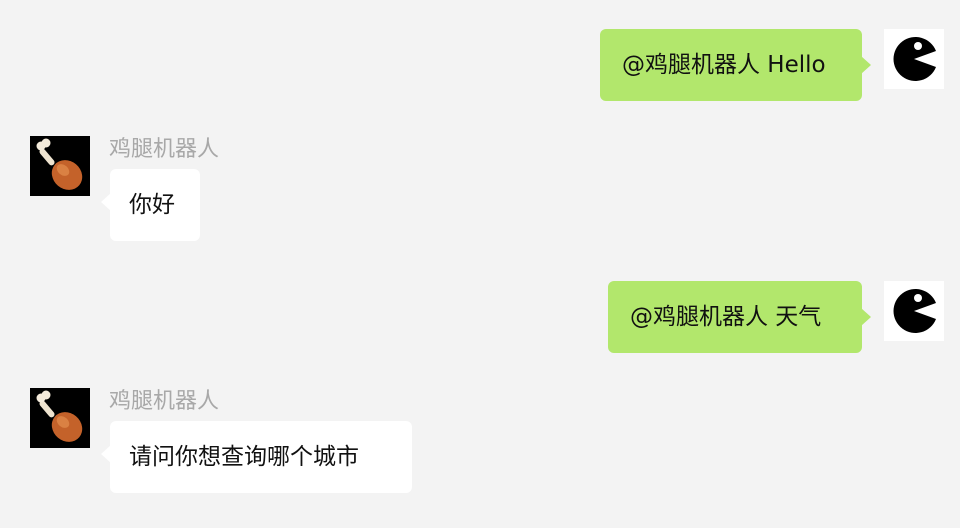 The image size is (960, 528). I want to click on message-bubble: @鸡腿机器人 天气, so click(739, 317).